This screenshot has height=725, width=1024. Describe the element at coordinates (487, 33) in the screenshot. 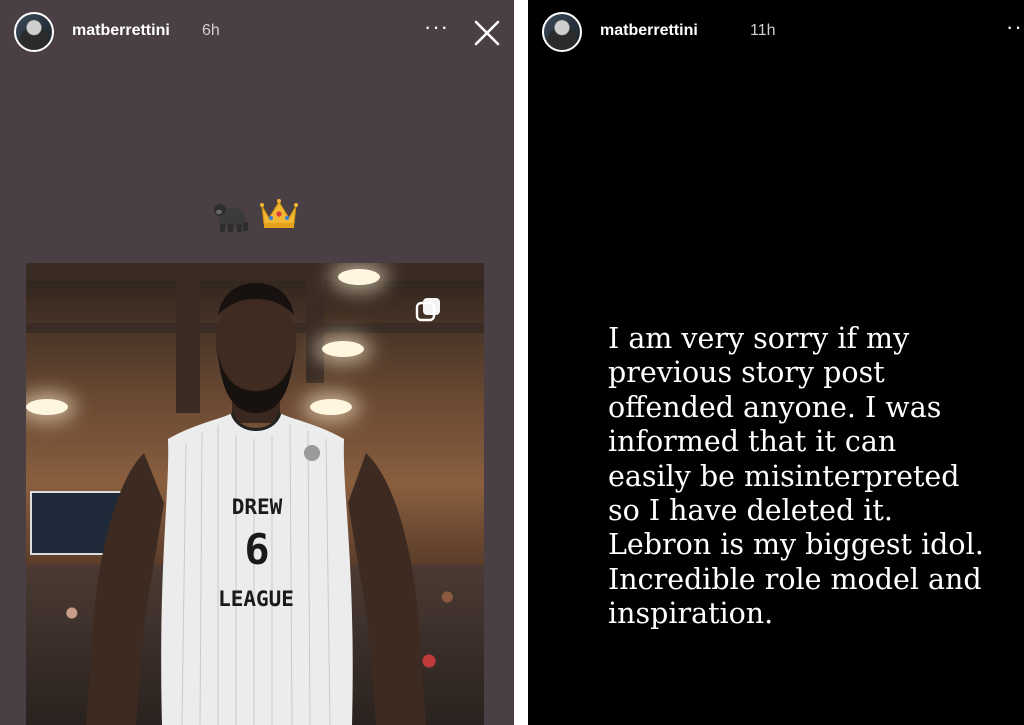

I see `close-icon` at that location.